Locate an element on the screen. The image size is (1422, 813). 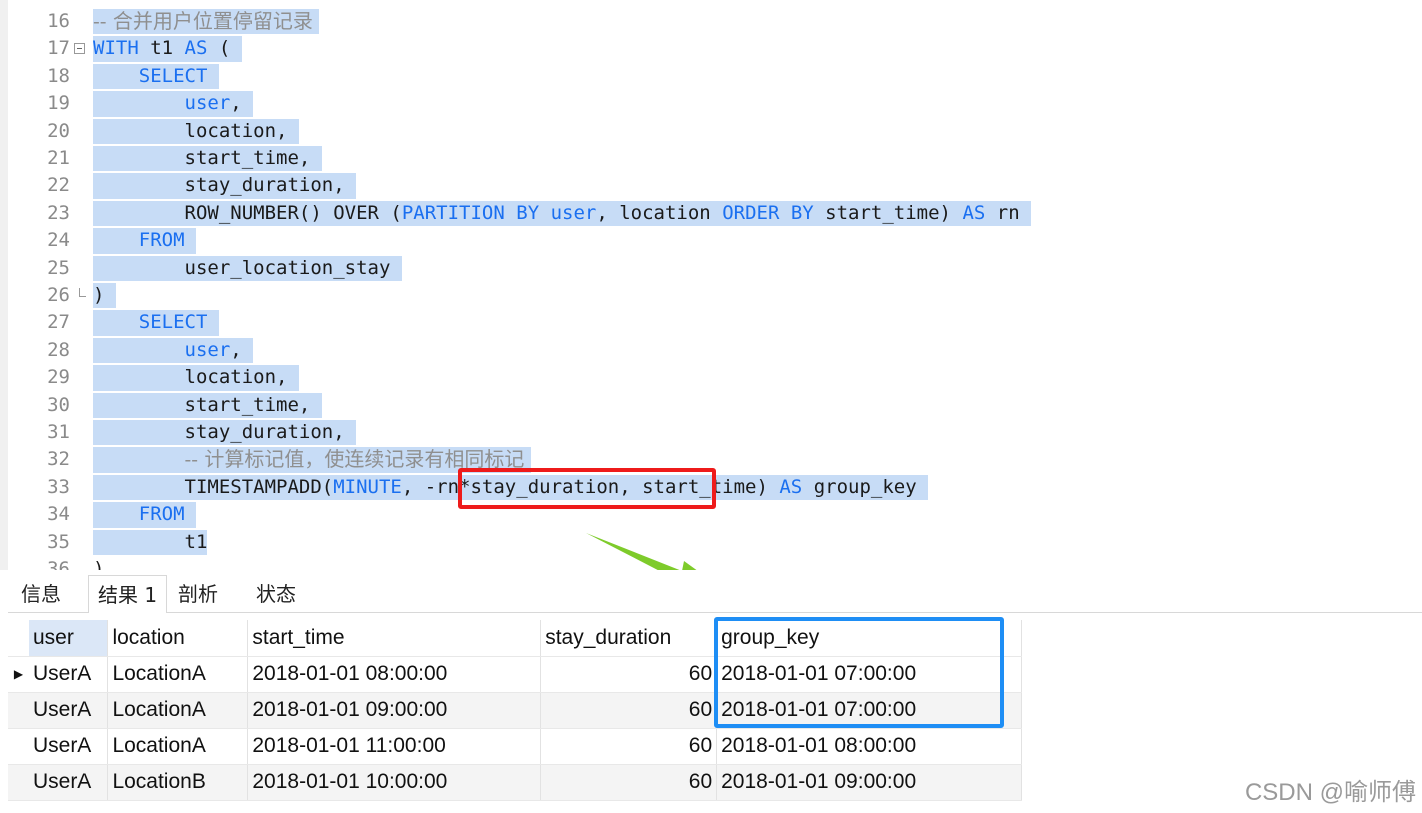
line-number: 34 is located at coordinates (58, 514).